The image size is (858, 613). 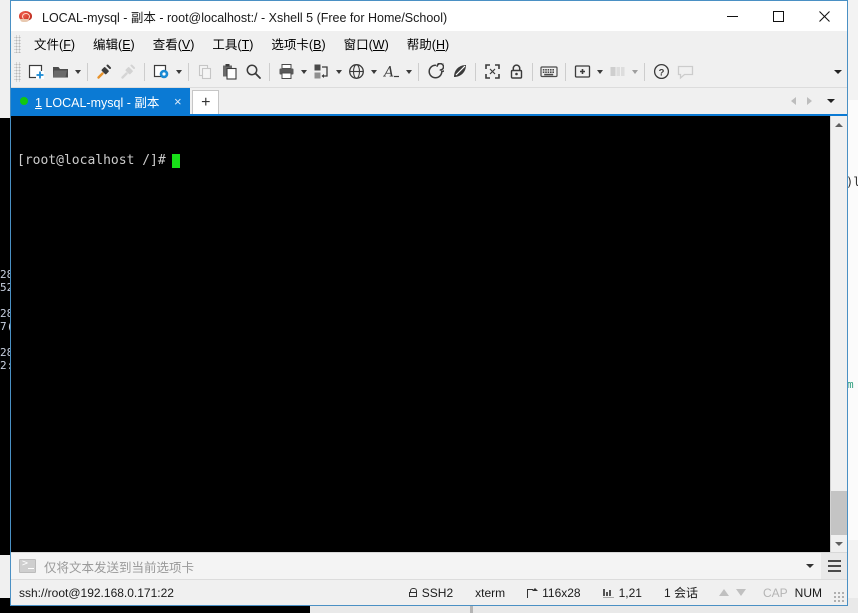 I want to click on status-protocol: SSH2, so click(x=431, y=592).